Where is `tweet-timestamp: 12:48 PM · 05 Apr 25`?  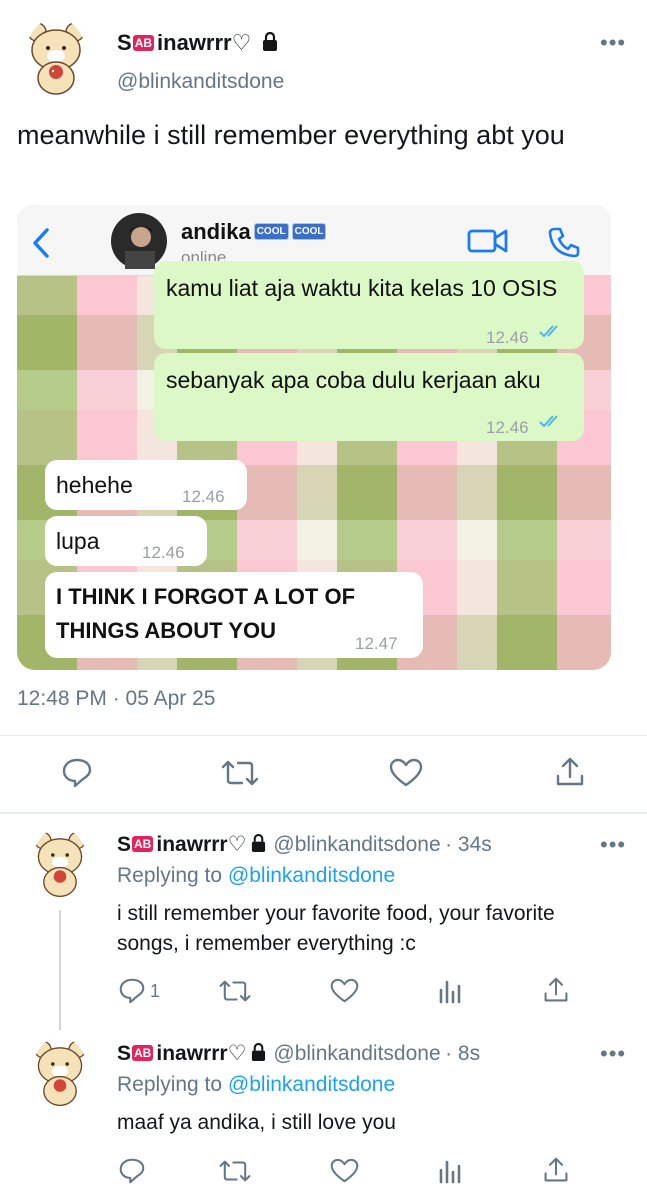
tweet-timestamp: 12:48 PM · 05 Apr 25 is located at coordinates (116, 699).